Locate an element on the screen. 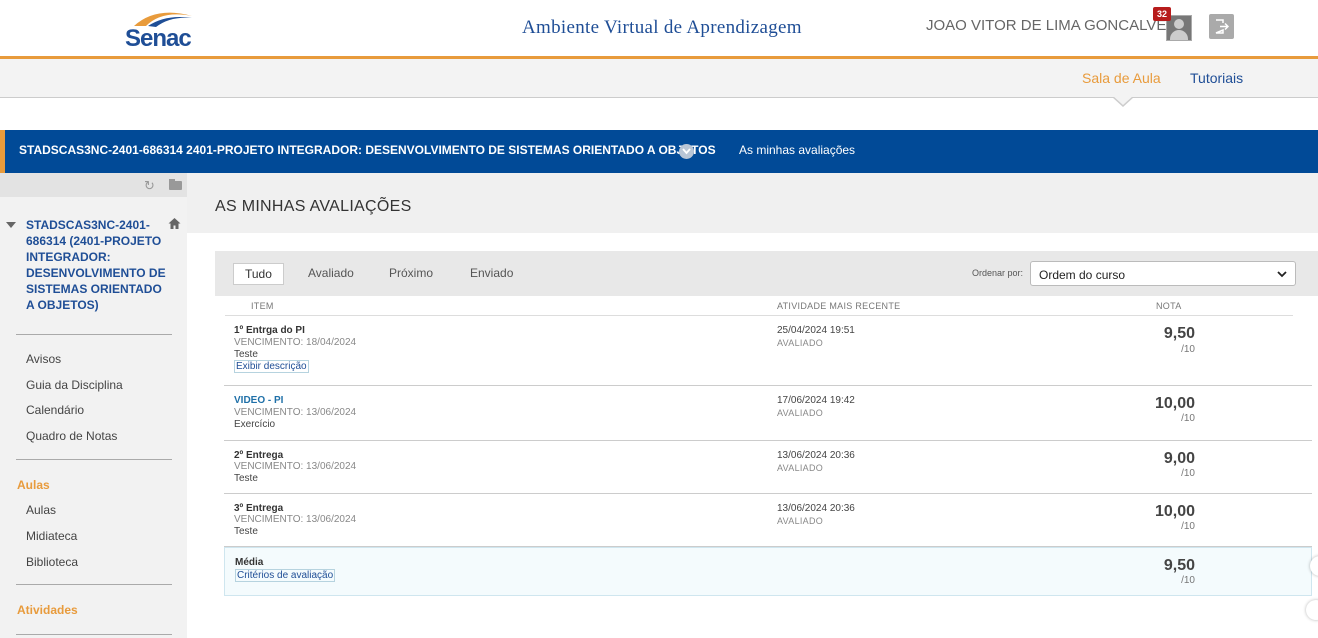 This screenshot has height=638, width=1318. sidebar-section-atividades: Atividades is located at coordinates (47, 610).